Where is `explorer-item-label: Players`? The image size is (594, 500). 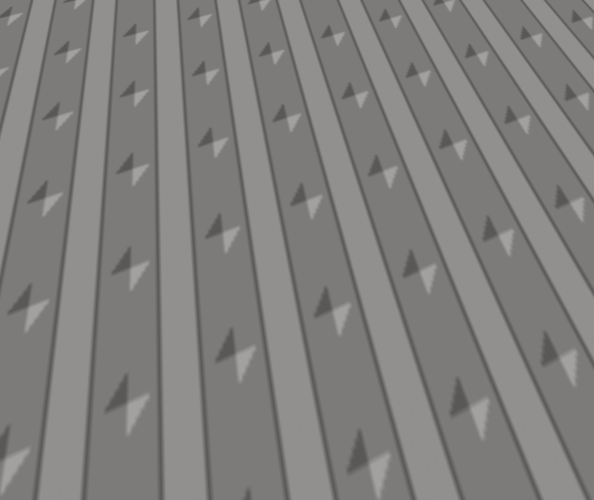 explorer-item-label: Players is located at coordinates (421, 155).